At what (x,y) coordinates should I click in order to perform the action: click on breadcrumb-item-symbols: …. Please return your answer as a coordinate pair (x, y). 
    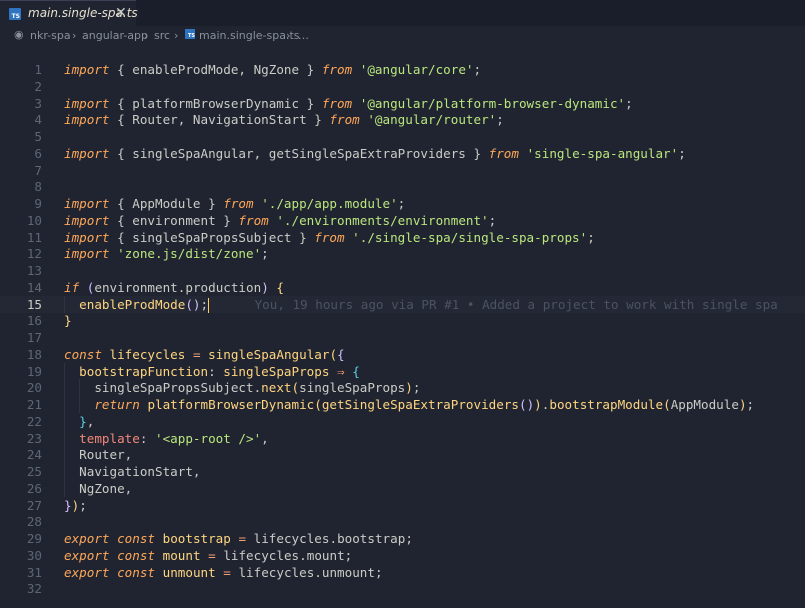
    Looking at the image, I should click on (303, 35).